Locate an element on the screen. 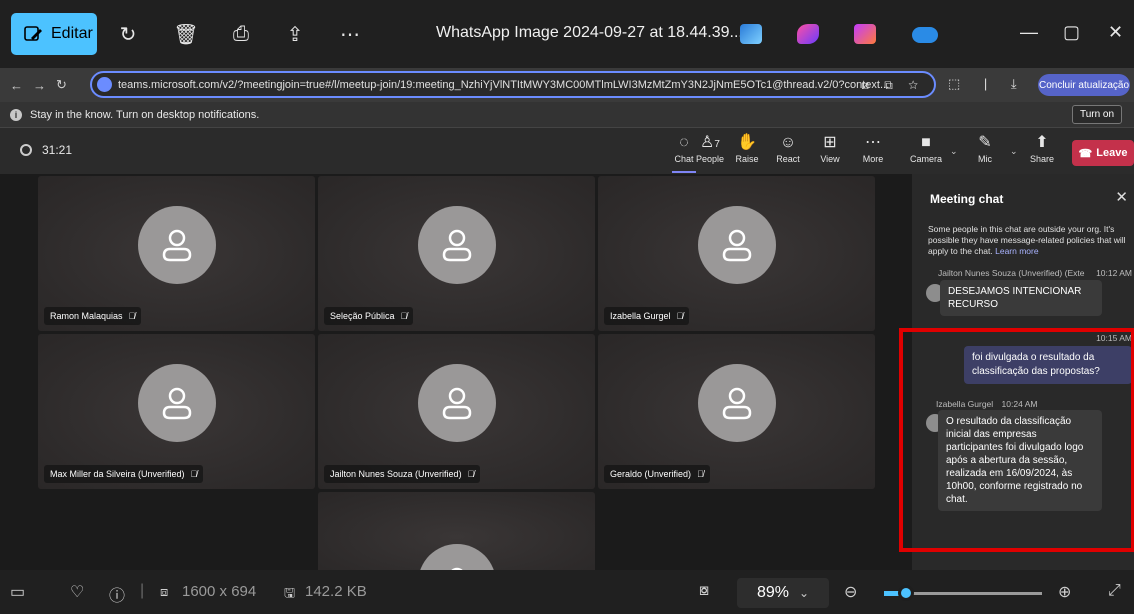 This screenshot has height=614, width=1134. close-icon: ✕ is located at coordinates (1121, 197).